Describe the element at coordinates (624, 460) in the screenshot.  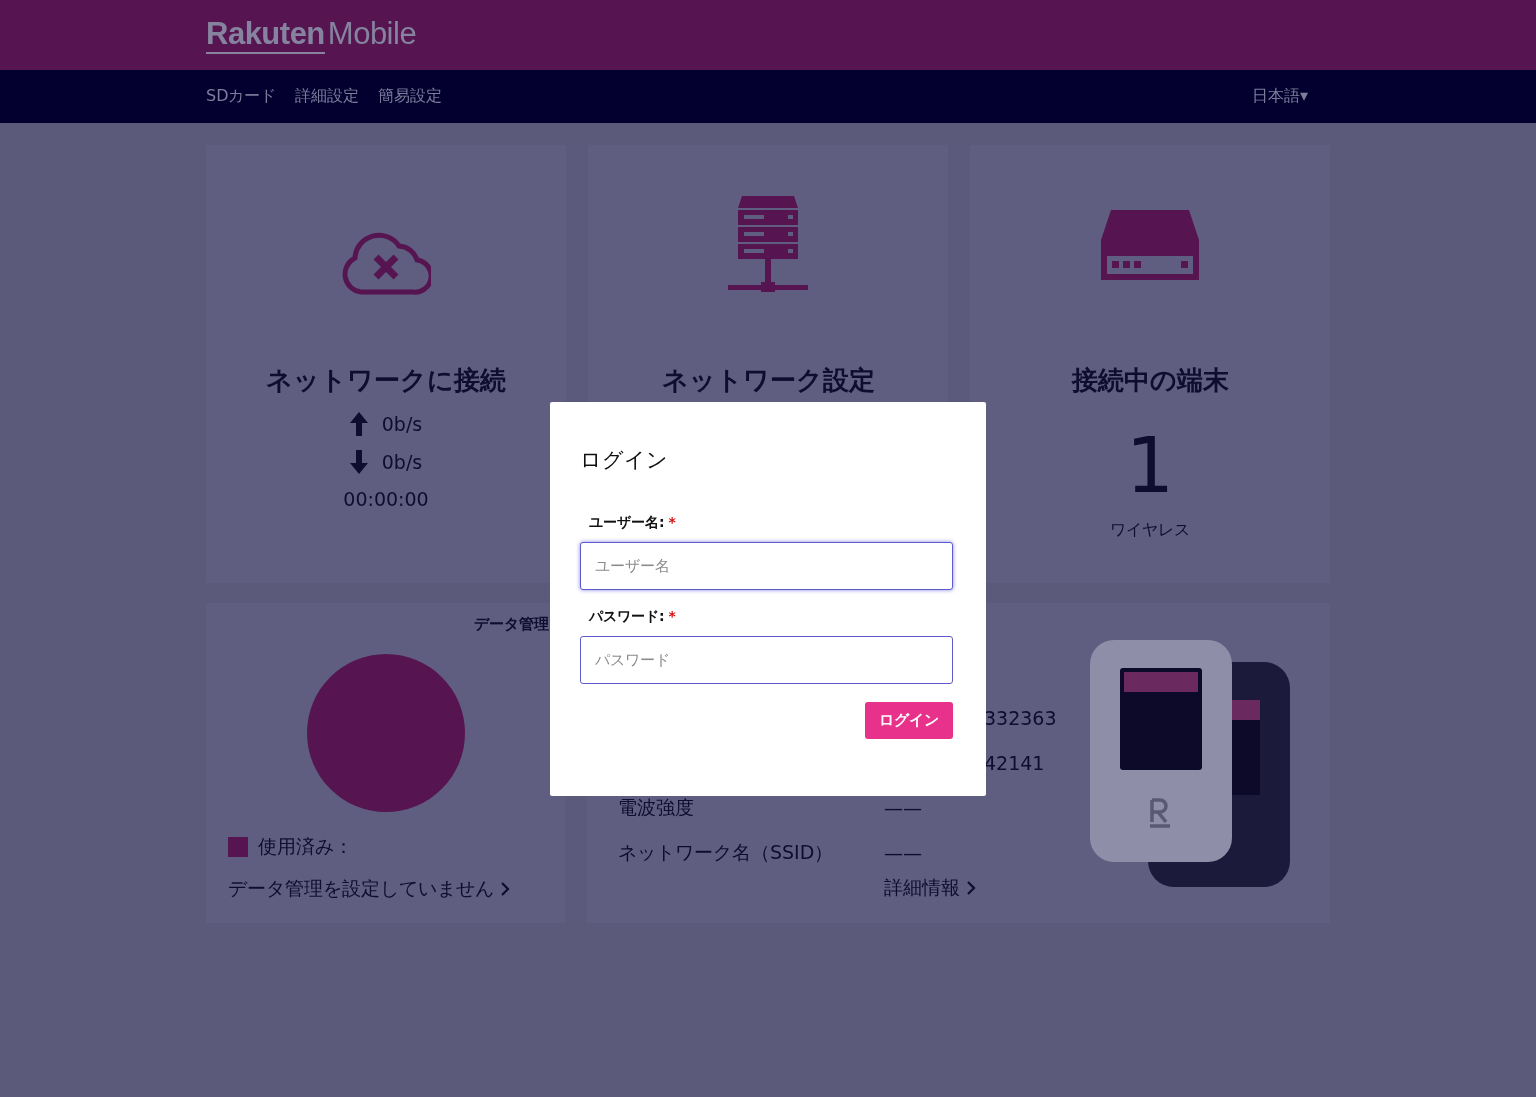
I see `dialog-title: ログイン` at that location.